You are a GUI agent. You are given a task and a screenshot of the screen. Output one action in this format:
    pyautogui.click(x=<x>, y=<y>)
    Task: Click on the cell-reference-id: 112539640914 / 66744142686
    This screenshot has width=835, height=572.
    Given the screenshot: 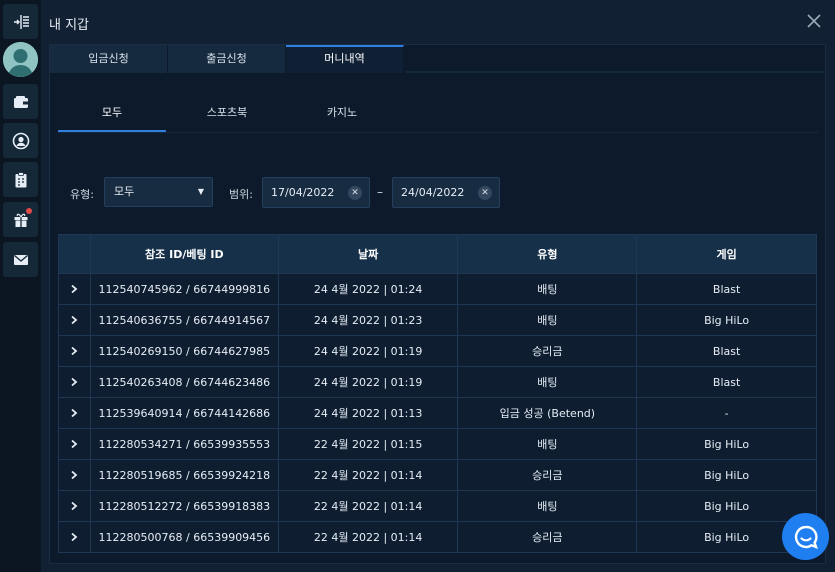 What is the action you would take?
    pyautogui.click(x=184, y=413)
    